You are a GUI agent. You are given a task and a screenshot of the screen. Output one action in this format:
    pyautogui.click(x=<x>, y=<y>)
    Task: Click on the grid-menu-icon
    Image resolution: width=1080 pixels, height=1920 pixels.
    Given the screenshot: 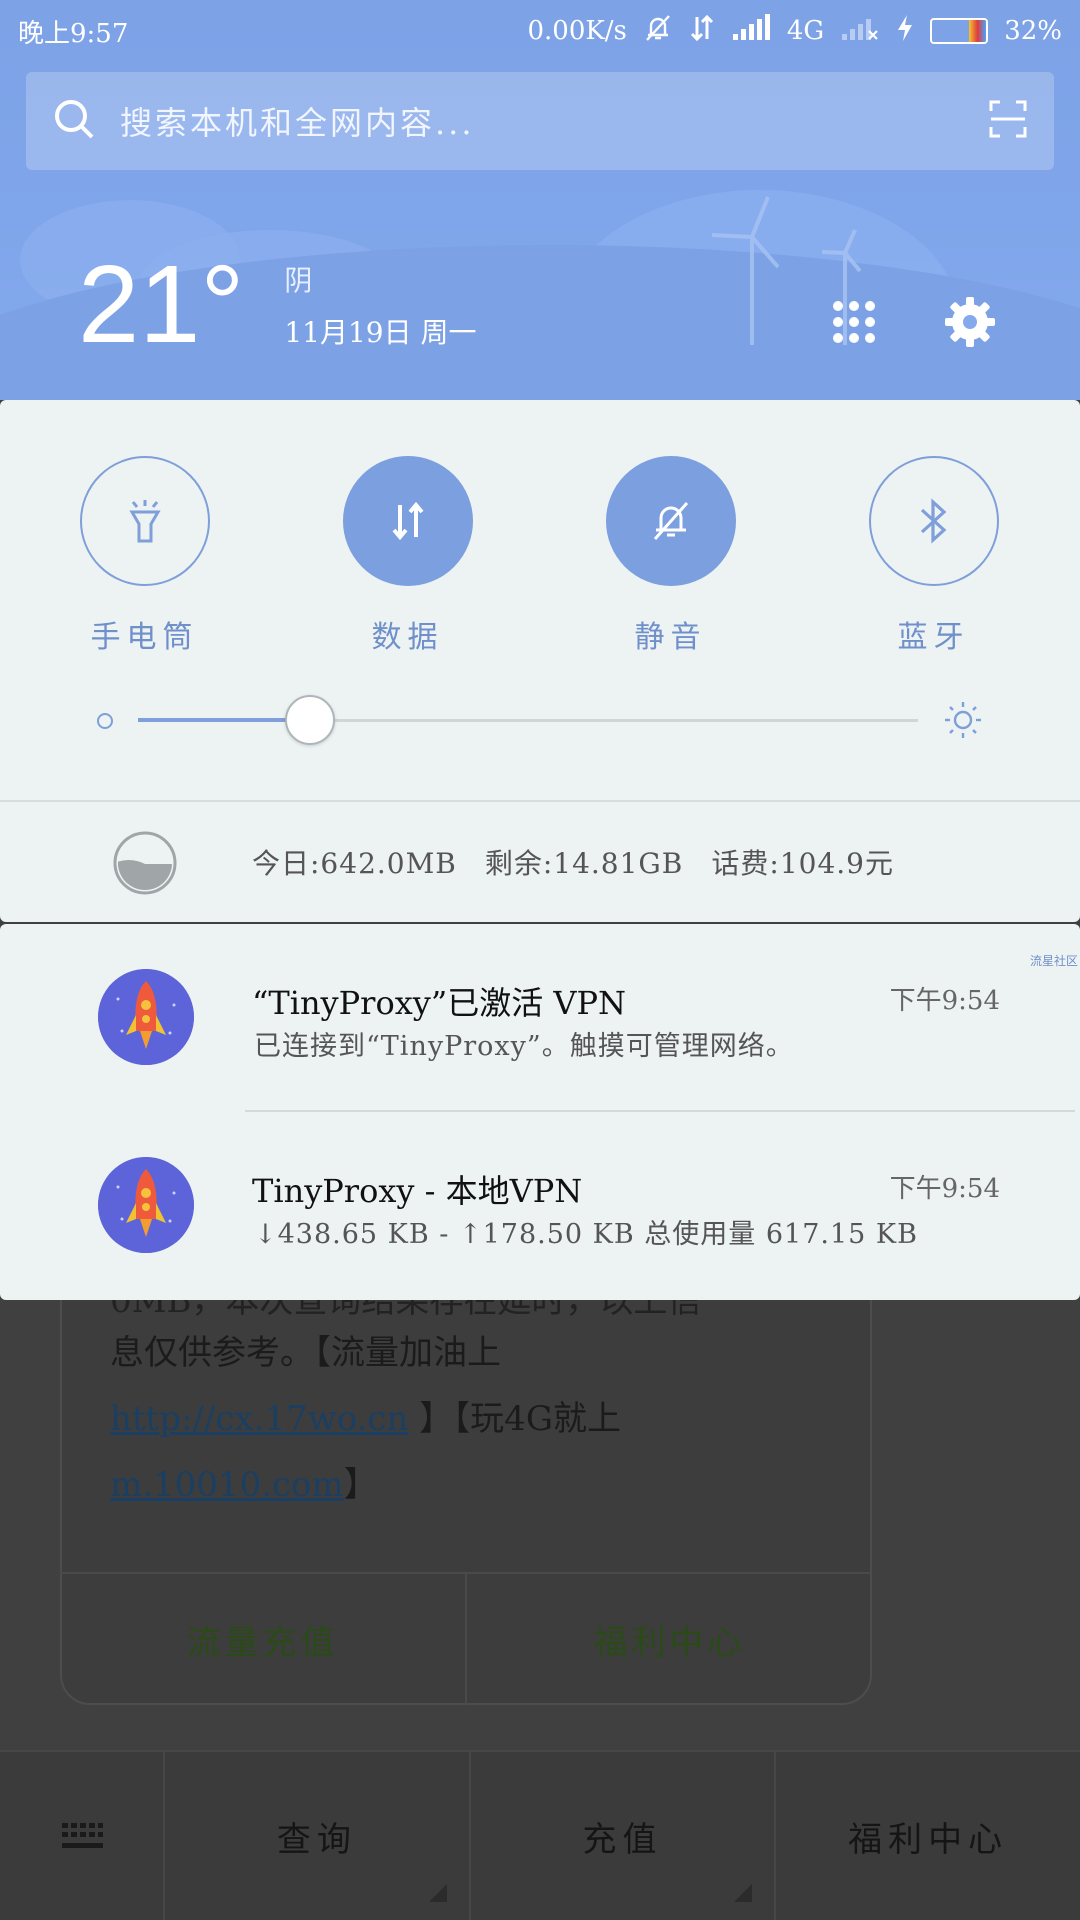 What is the action you would take?
    pyautogui.click(x=854, y=322)
    